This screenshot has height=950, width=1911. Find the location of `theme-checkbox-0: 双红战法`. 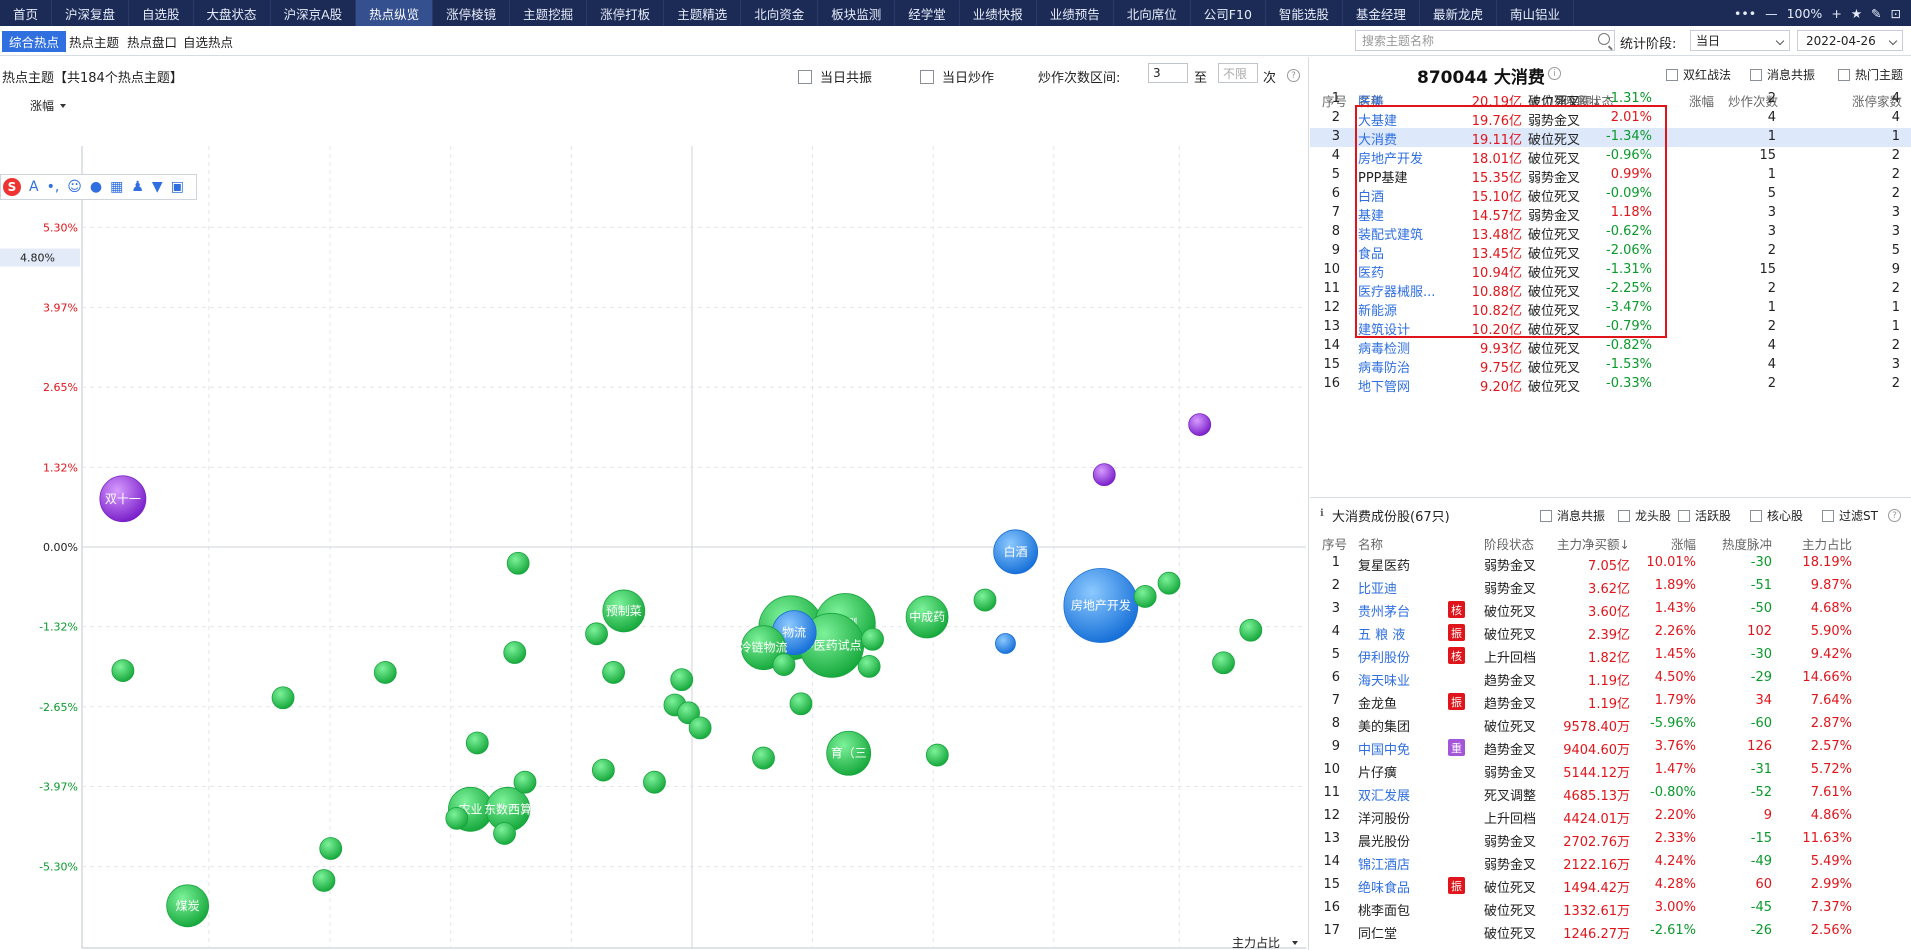

theme-checkbox-0: 双红战法 is located at coordinates (1698, 74).